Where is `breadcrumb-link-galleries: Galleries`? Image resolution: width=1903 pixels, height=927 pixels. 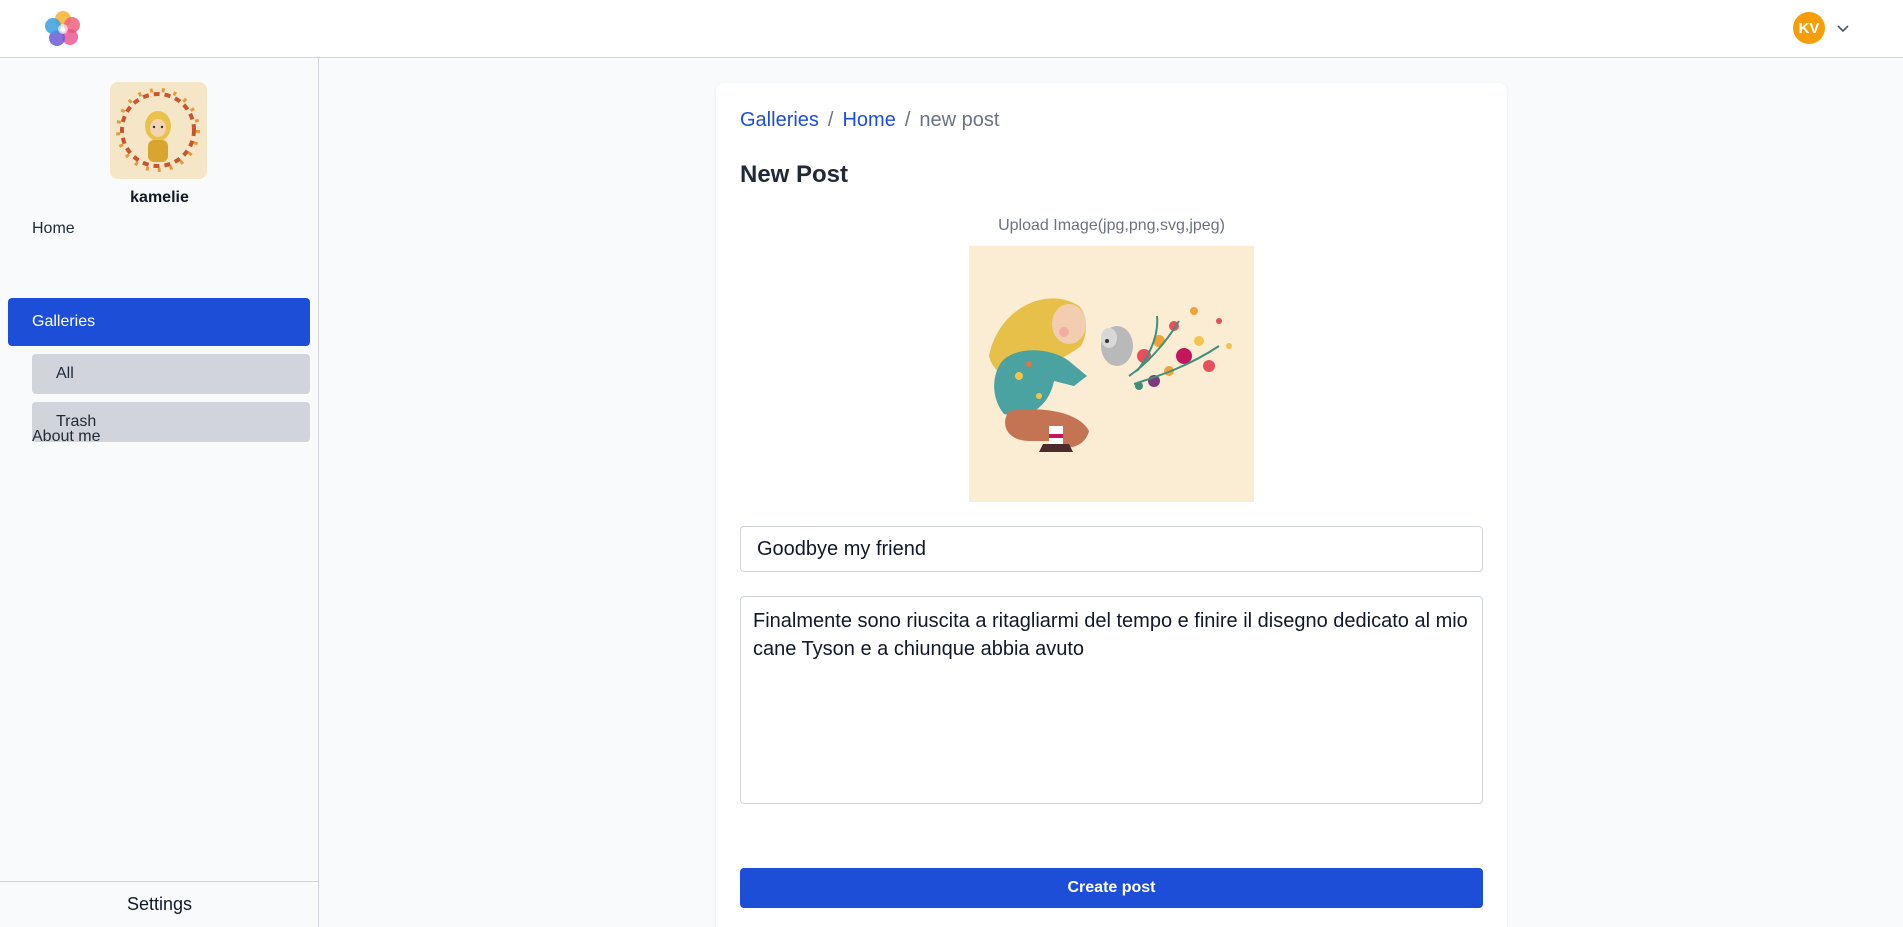
breadcrumb-link-galleries: Galleries is located at coordinates (779, 120).